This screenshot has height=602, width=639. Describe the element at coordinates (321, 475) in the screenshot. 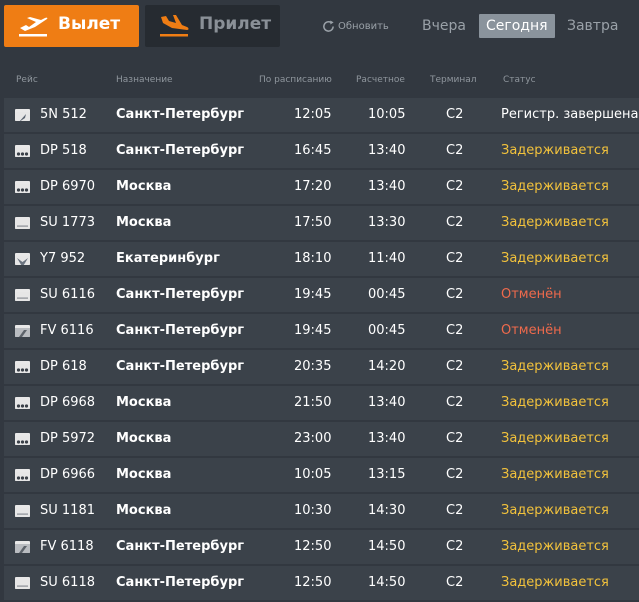

I see `table-row: DP 6966 Москва 10:05 13:15 C2 Задерживается` at that location.